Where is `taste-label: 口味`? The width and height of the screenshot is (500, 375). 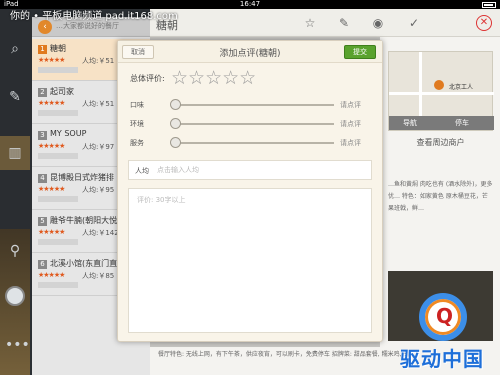 taste-label: 口味 is located at coordinates (137, 105).